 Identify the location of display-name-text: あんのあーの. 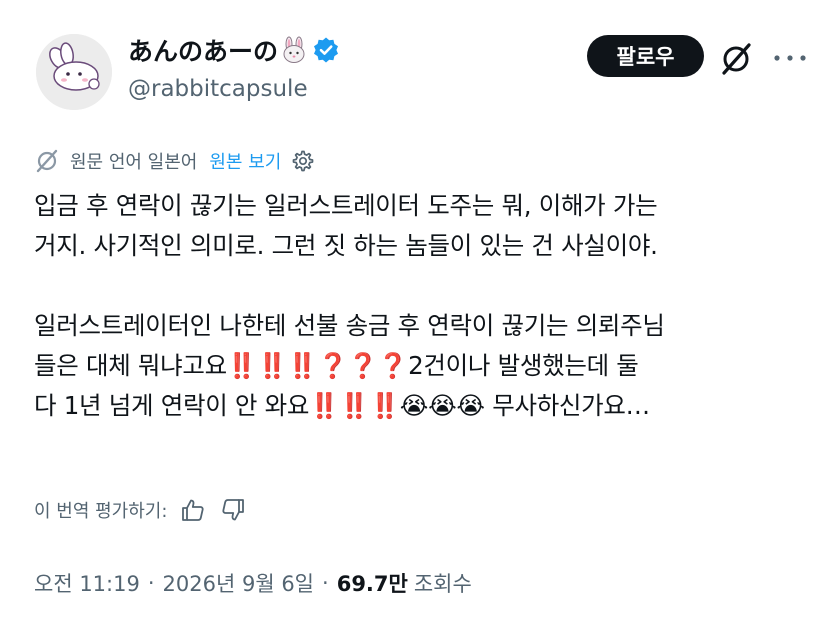
(203, 50).